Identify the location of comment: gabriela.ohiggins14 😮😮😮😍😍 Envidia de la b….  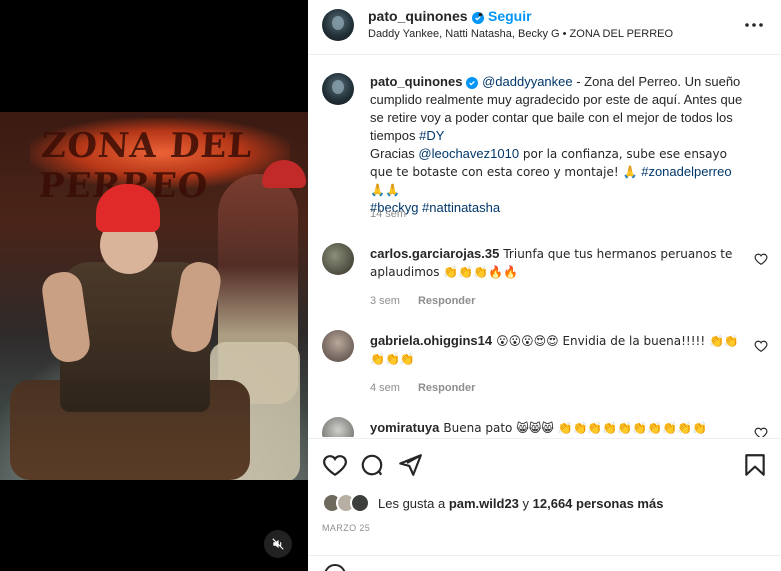
(555, 350).